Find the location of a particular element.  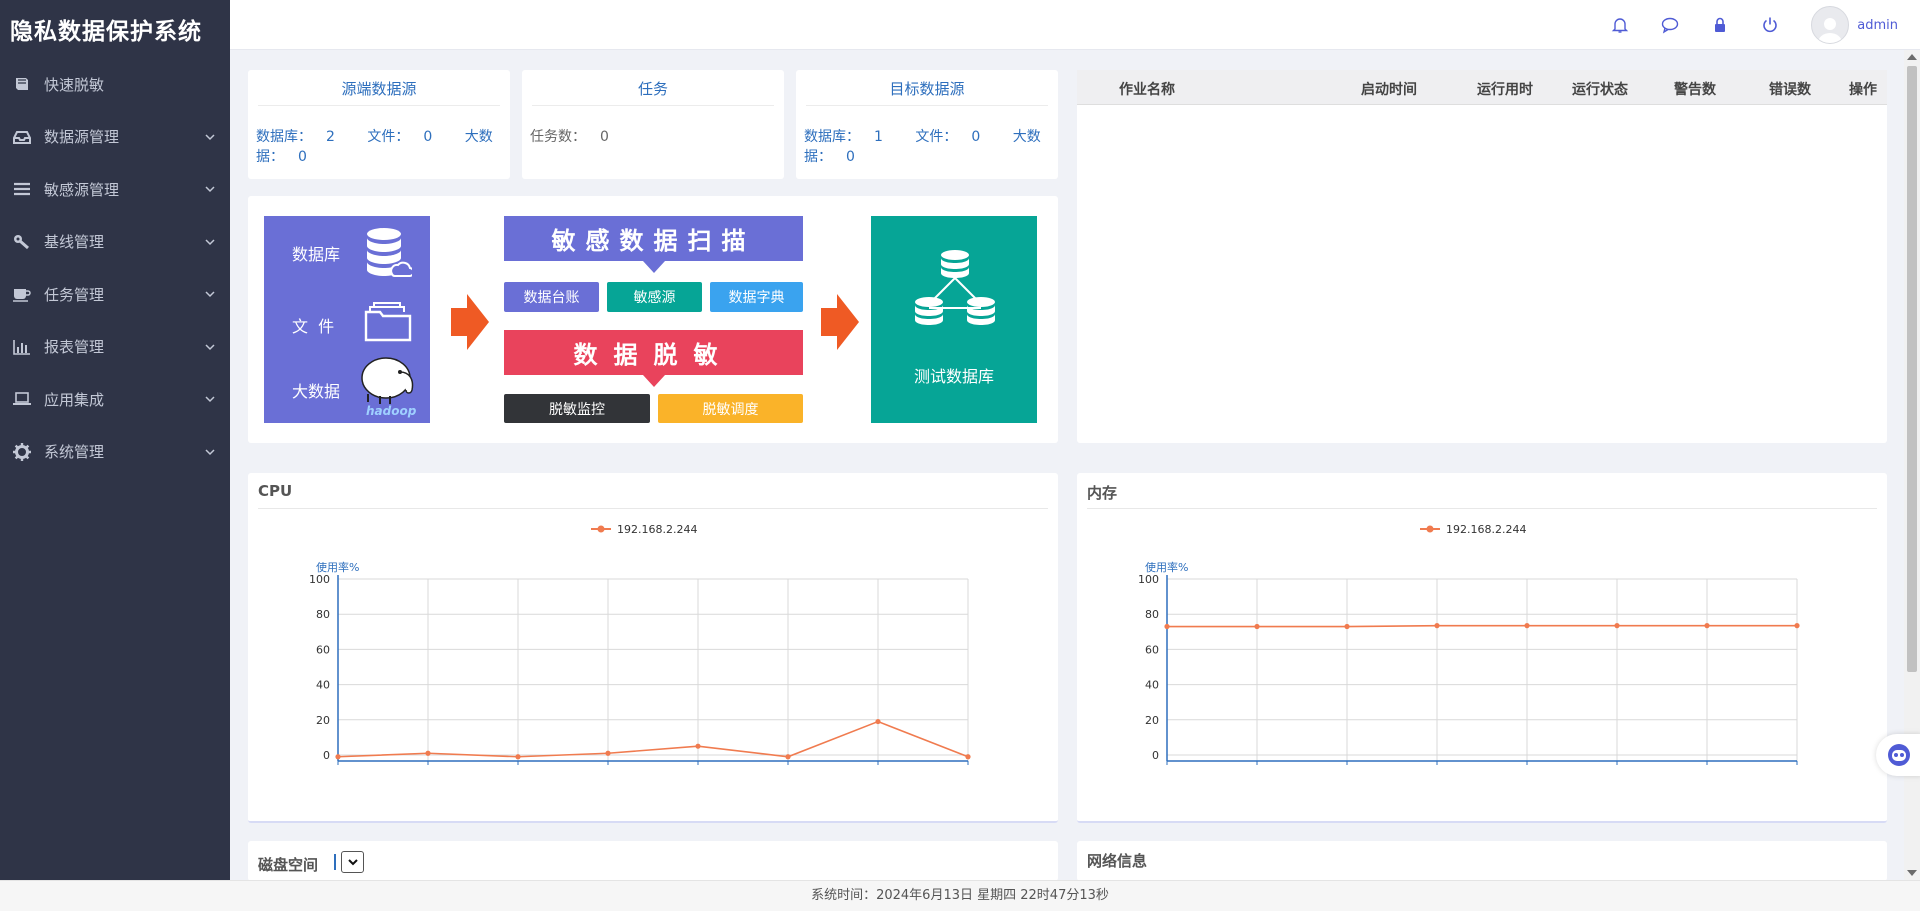

mask-schedule-button: 脱敏调度 is located at coordinates (730, 408).